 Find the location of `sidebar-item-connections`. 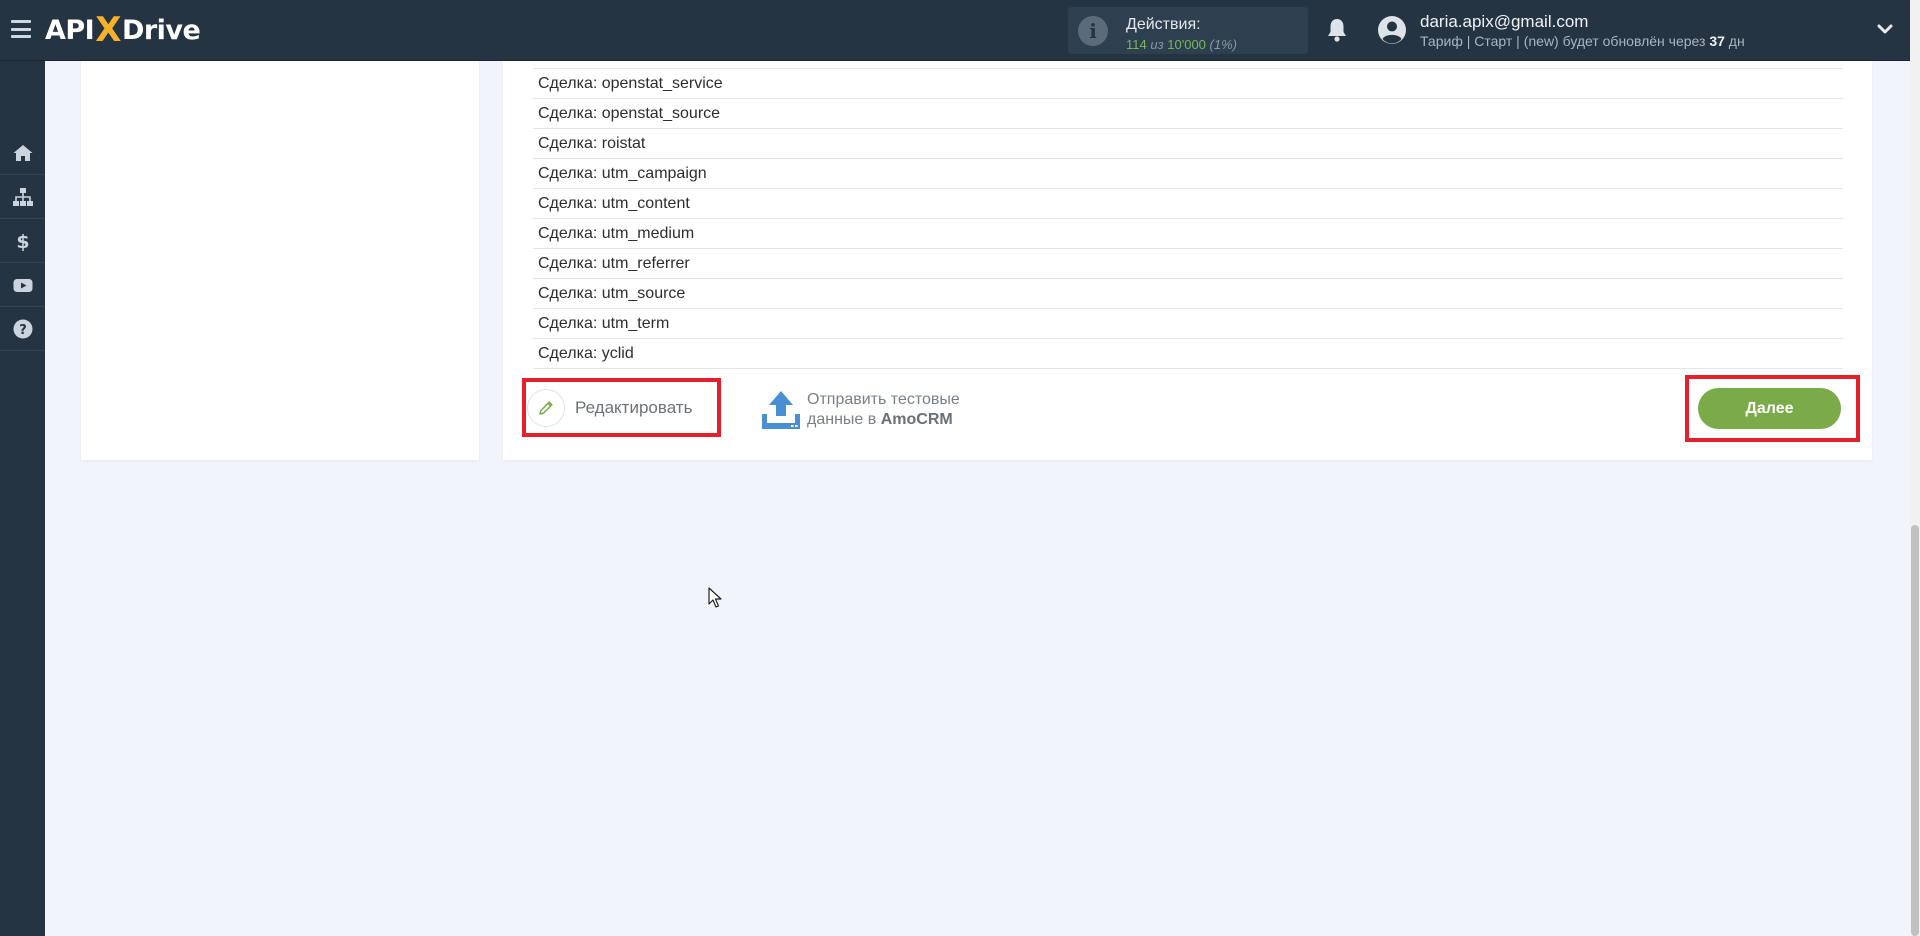

sidebar-item-connections is located at coordinates (22, 197).